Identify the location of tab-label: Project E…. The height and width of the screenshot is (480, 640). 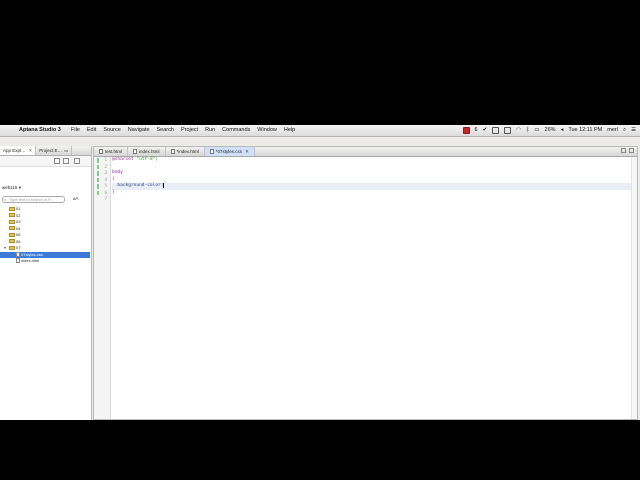
(51, 150).